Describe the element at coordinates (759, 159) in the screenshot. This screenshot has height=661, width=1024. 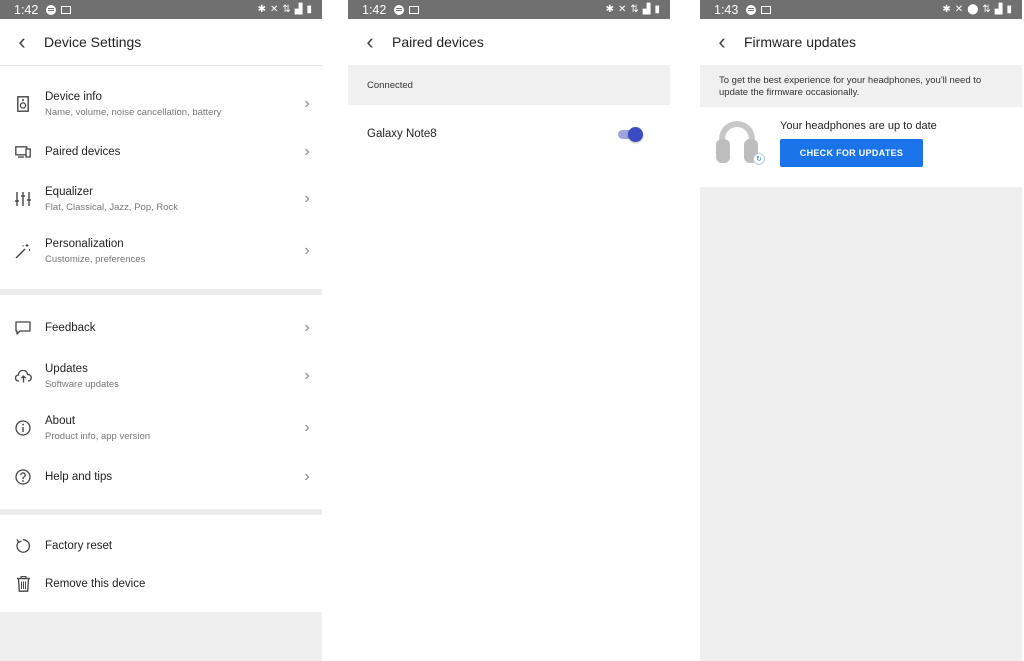
I see `update-badge-icon: ↻` at that location.